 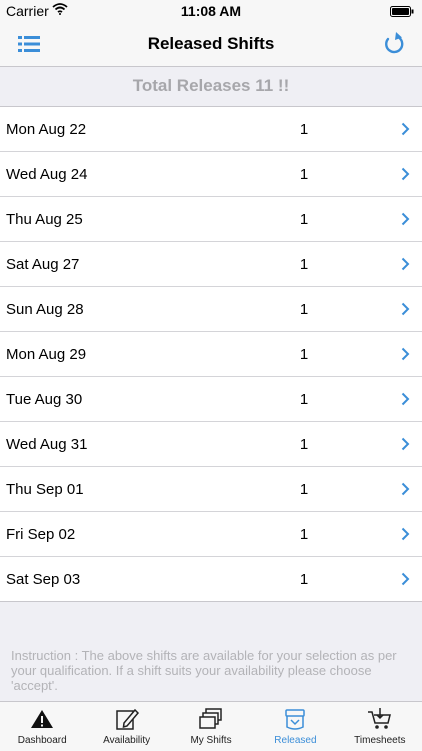 I want to click on tab-my-shifts: My Shifts, so click(x=211, y=726).